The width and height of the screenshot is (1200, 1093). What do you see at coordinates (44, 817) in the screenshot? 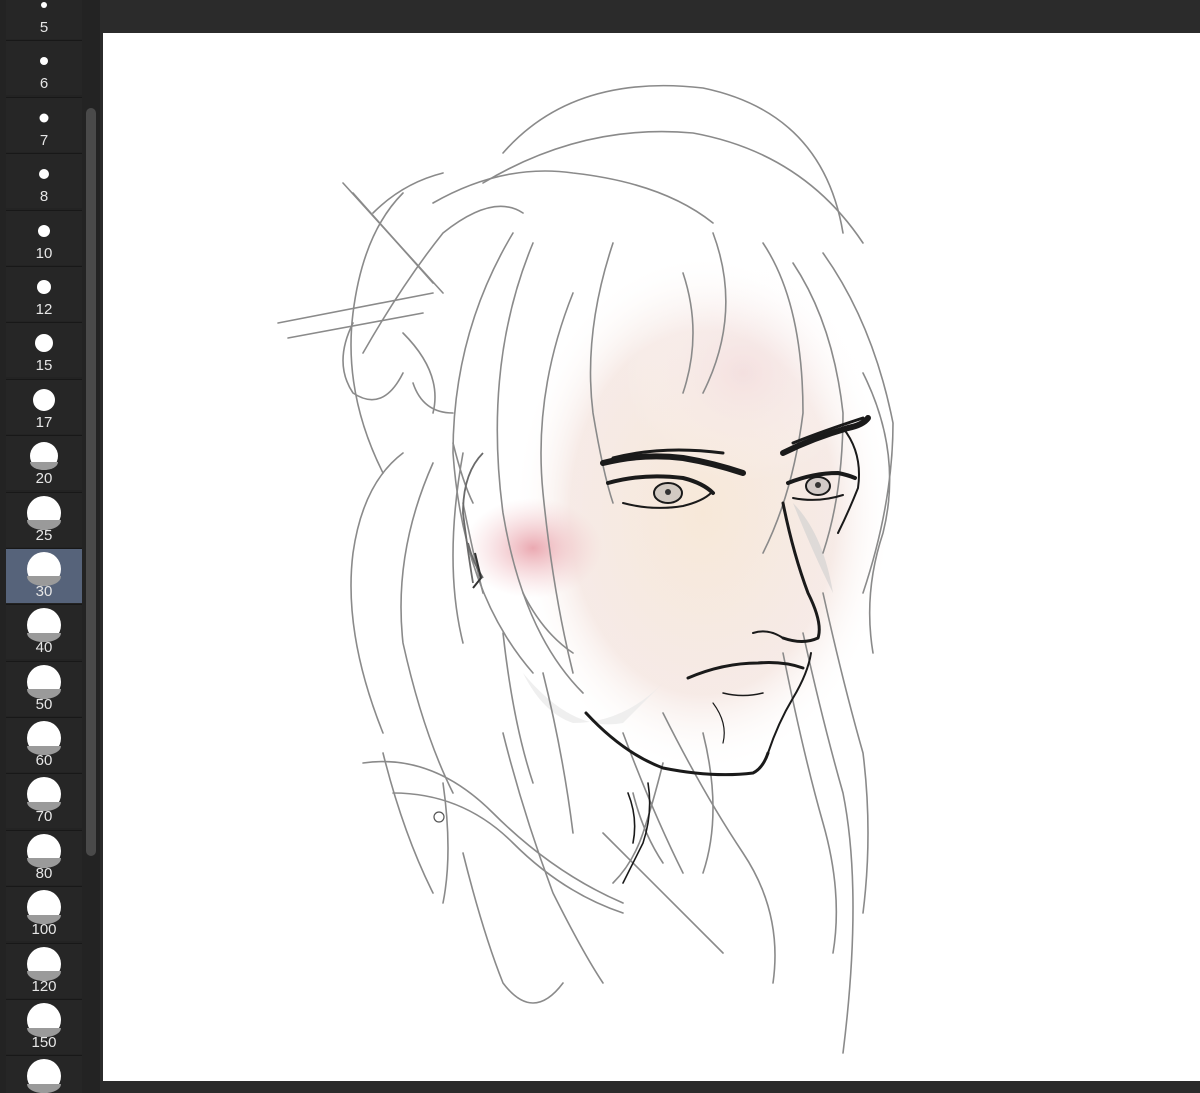
I see `brush-size-label: 70` at bounding box center [44, 817].